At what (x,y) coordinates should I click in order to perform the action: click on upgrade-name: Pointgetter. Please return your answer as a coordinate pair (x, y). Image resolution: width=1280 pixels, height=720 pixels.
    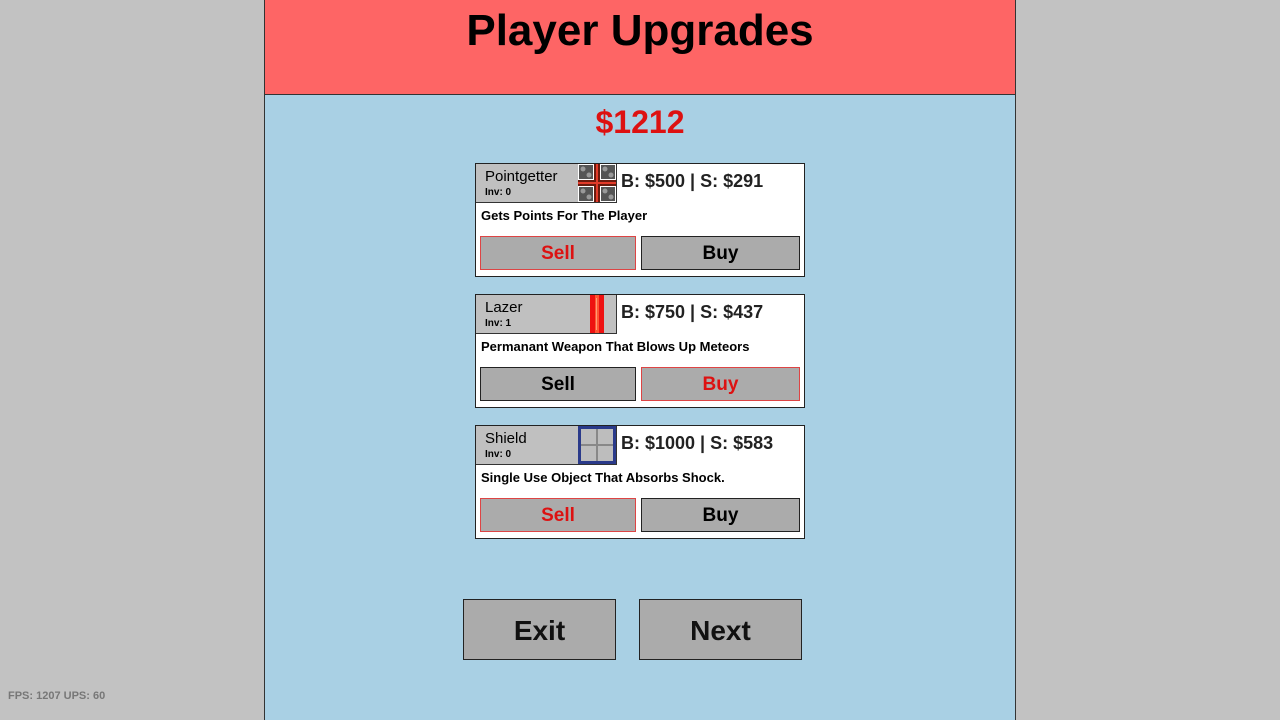
    Looking at the image, I should click on (521, 176).